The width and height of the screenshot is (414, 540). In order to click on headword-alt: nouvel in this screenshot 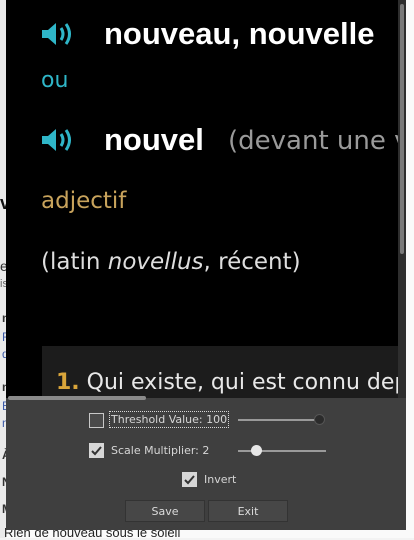, I will do `click(154, 139)`.